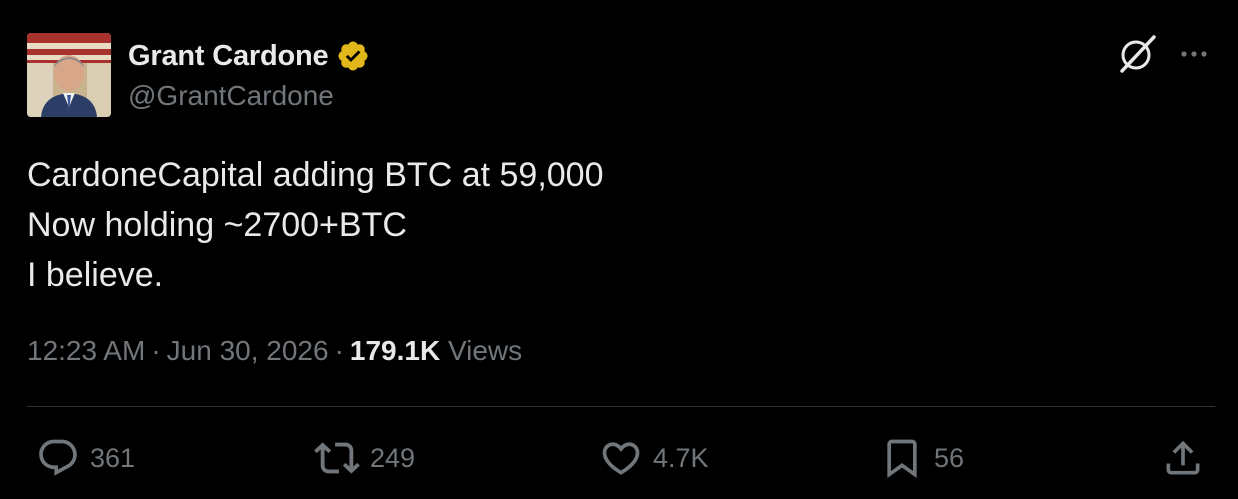 This screenshot has height=499, width=1238. Describe the element at coordinates (949, 457) in the screenshot. I see `bookmark-count: 56` at that location.